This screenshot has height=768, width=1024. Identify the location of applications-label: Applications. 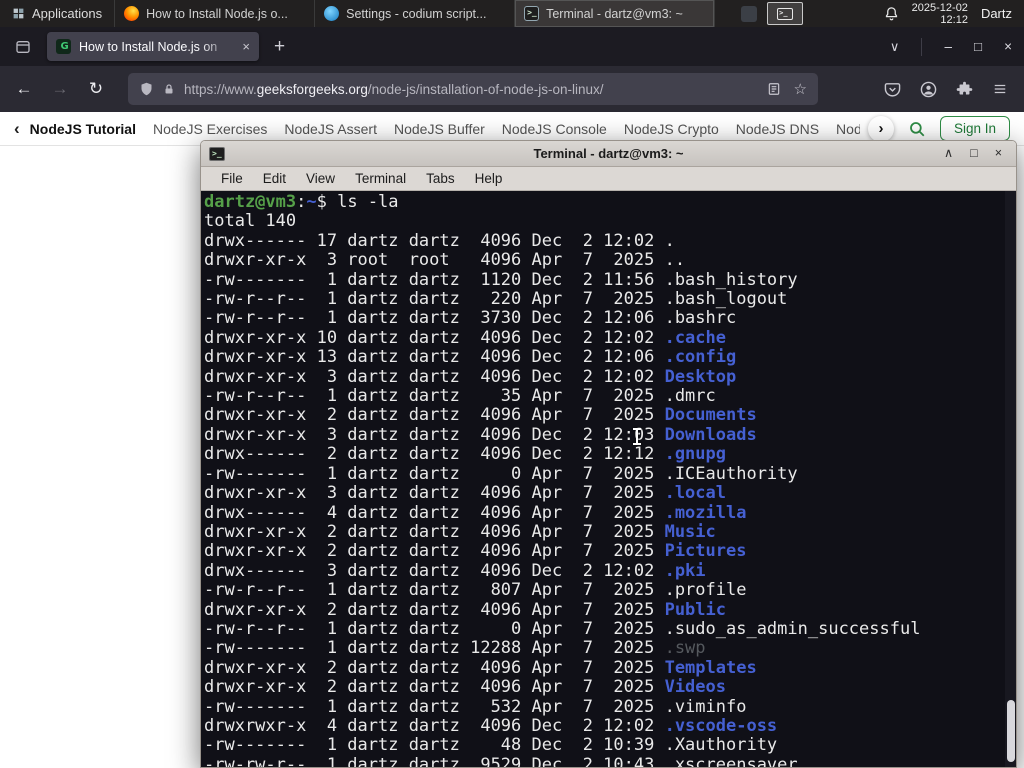
(67, 13).